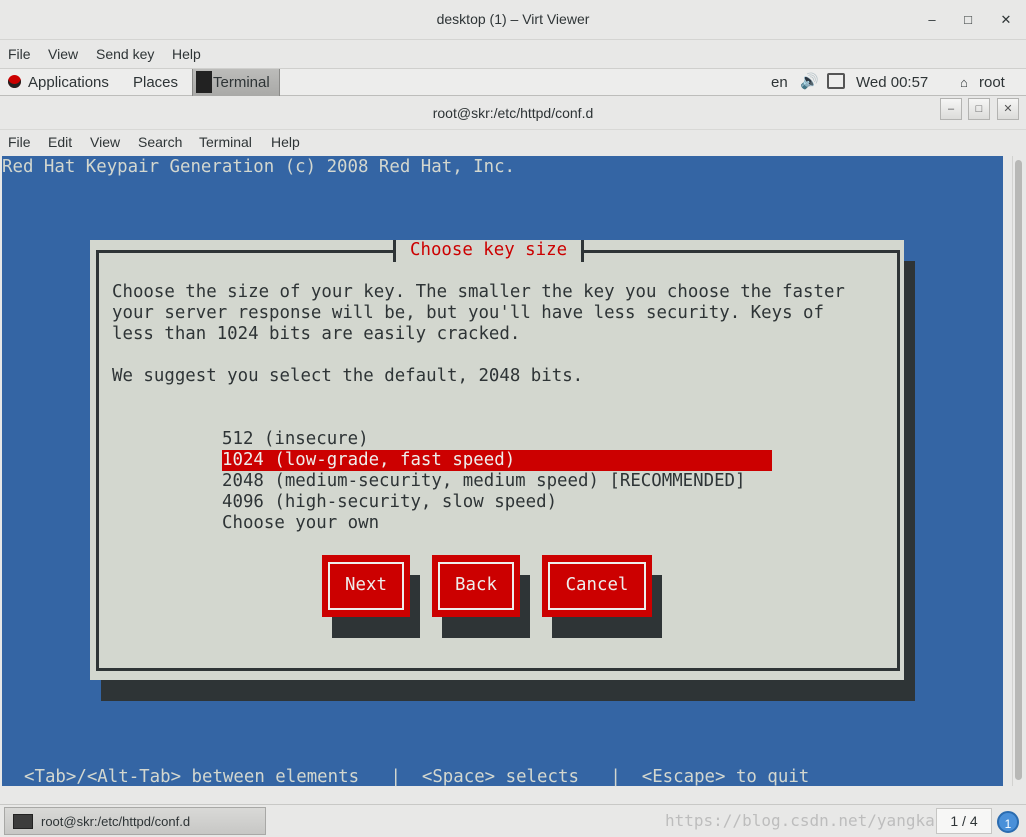 Image resolution: width=1026 pixels, height=837 pixels. Describe the element at coordinates (14, 81) in the screenshot. I see `redhat-icon` at that location.